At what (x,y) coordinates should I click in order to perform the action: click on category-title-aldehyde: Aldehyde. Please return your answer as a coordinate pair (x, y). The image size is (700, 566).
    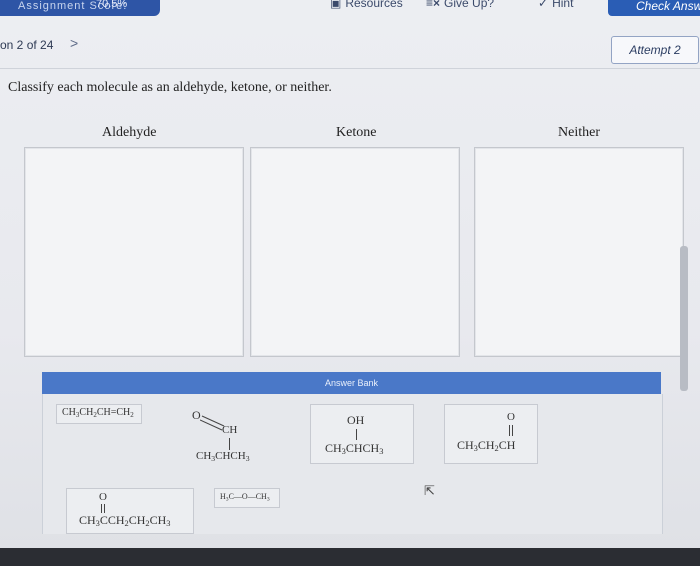
    Looking at the image, I should click on (129, 132).